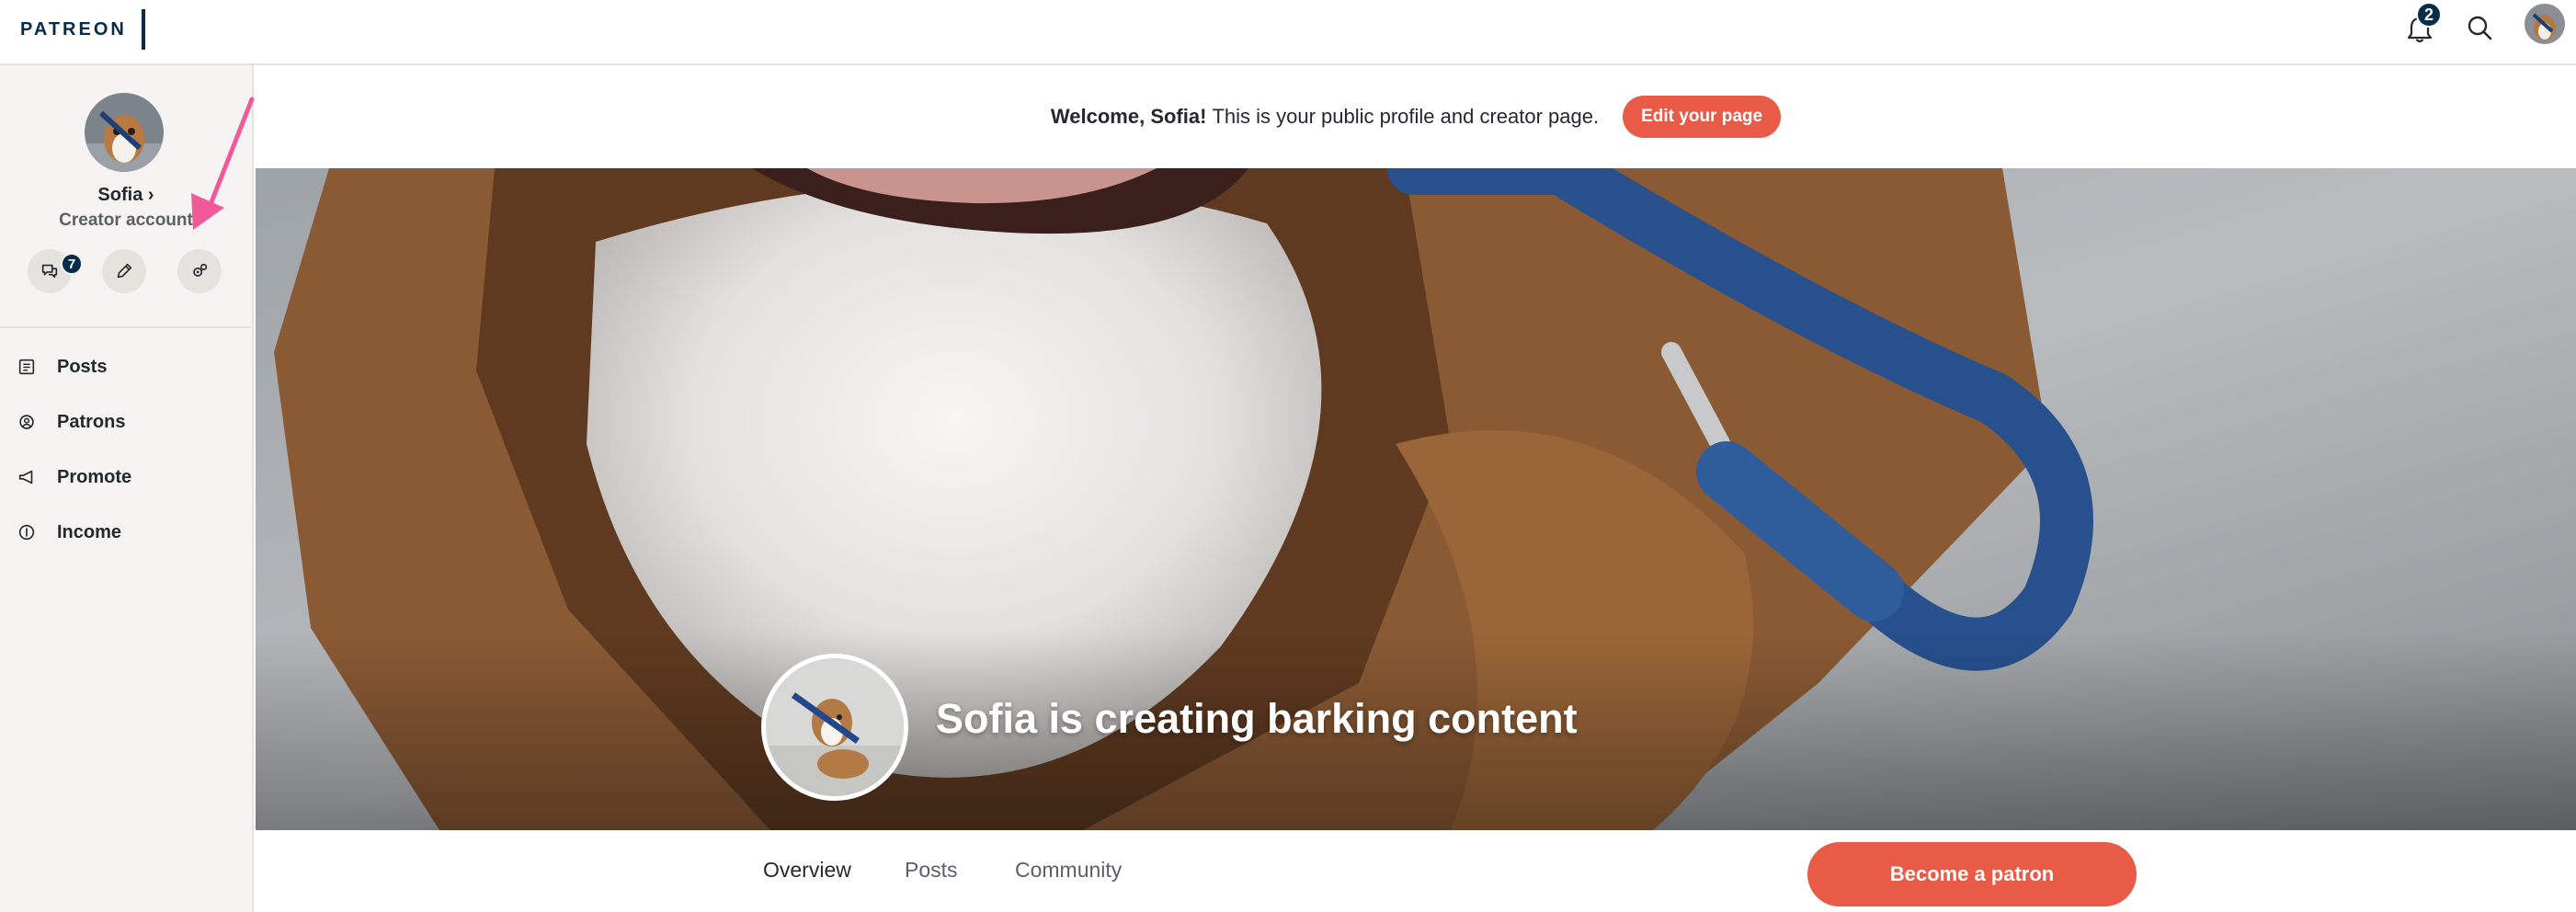 The height and width of the screenshot is (912, 2576). What do you see at coordinates (1128, 116) in the screenshot?
I see `welcome-greeting: Welcome, Sofia!` at bounding box center [1128, 116].